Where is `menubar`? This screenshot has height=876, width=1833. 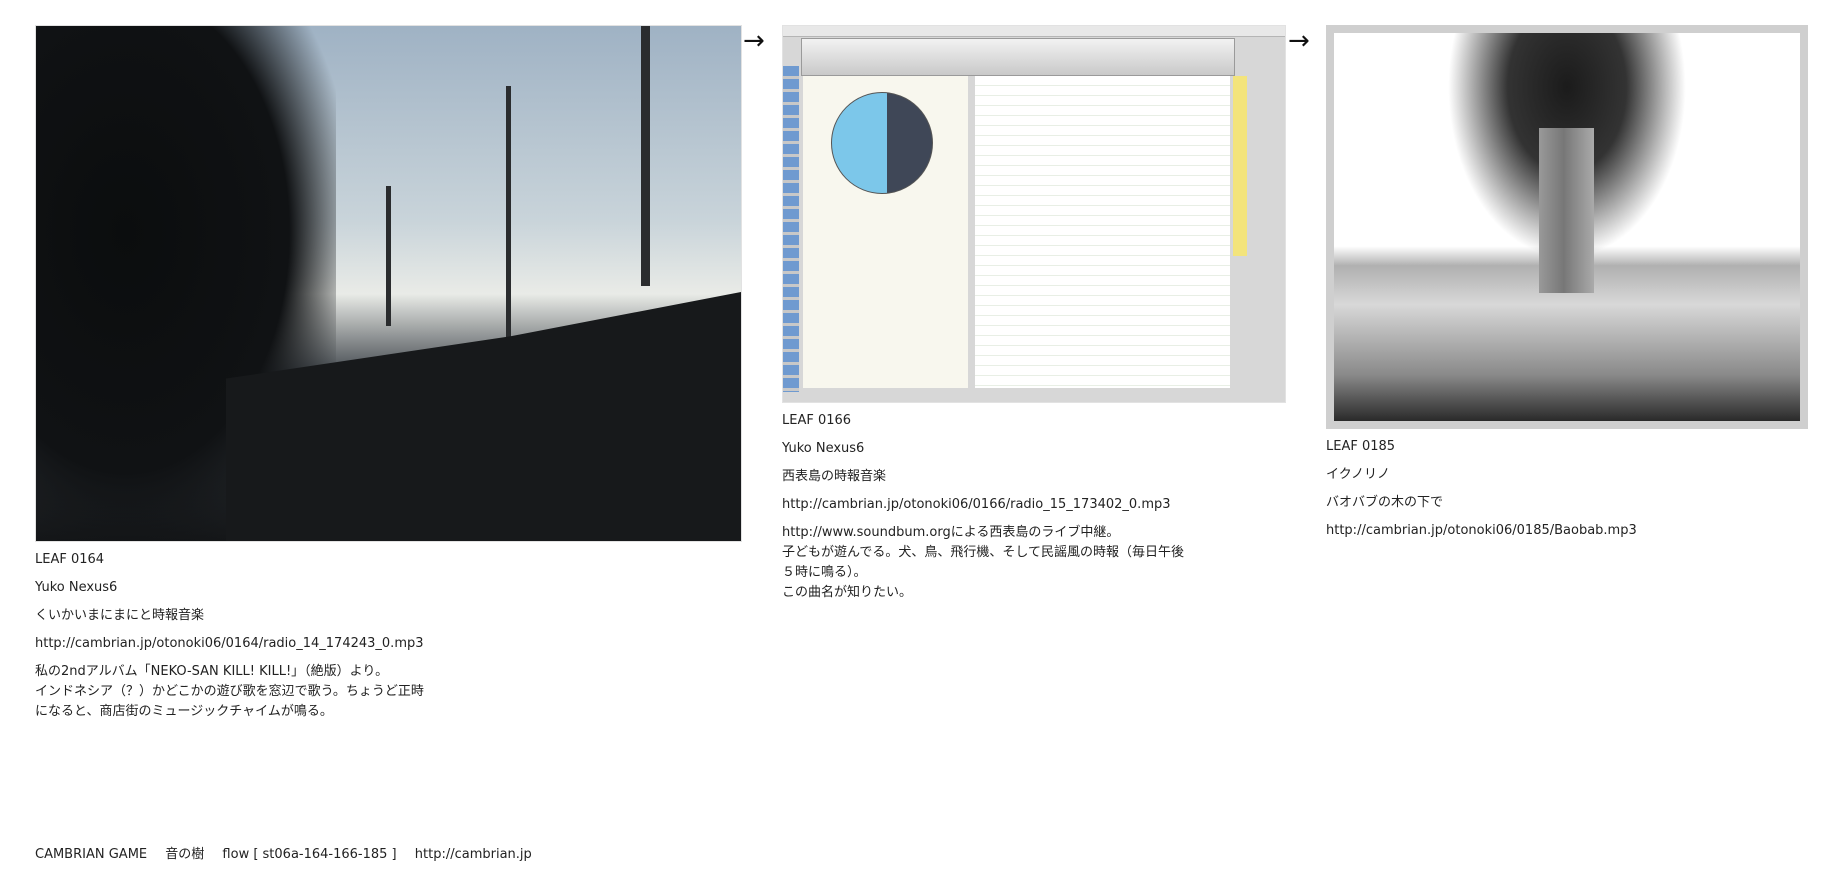 menubar is located at coordinates (1034, 31).